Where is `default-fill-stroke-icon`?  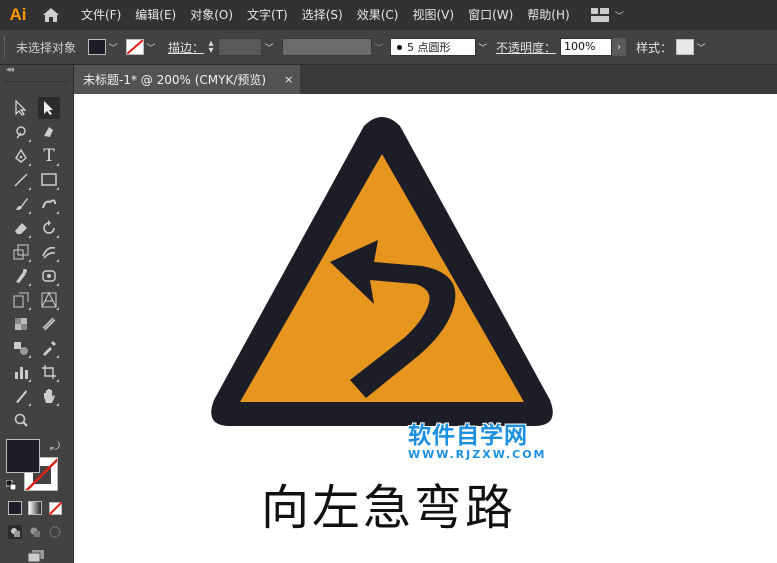 default-fill-stroke-icon is located at coordinates (11, 485).